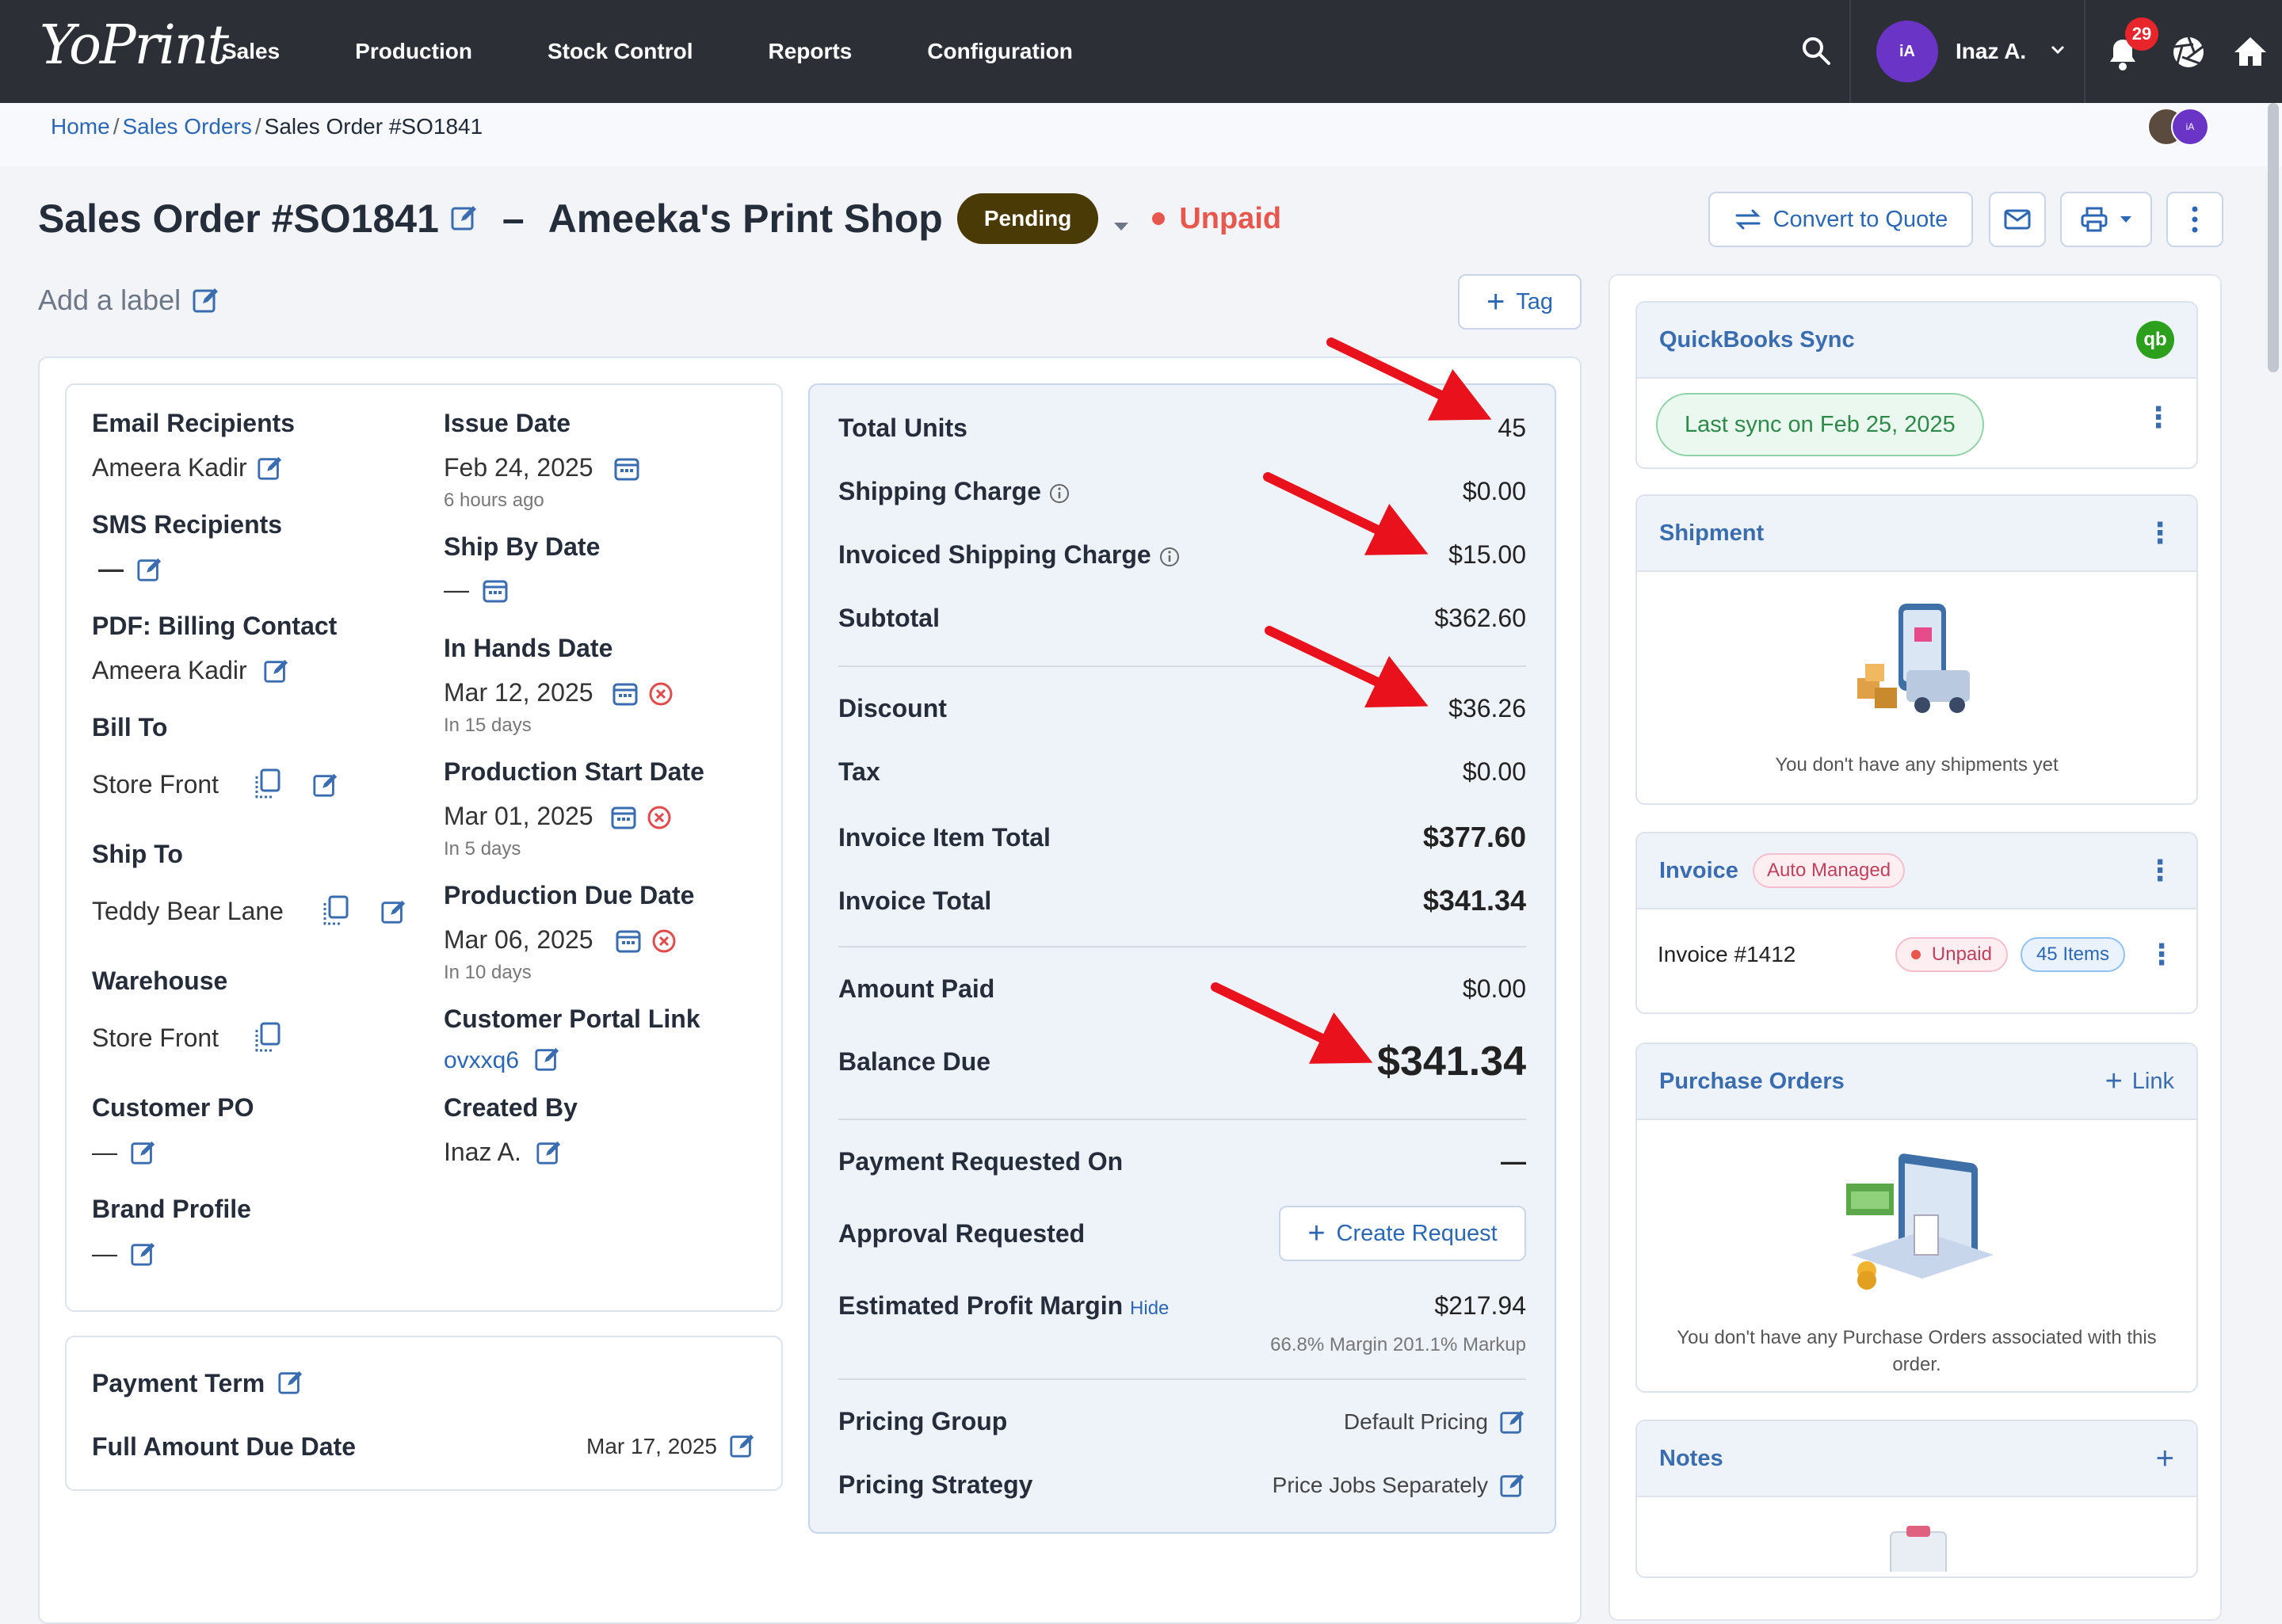 This screenshot has width=2282, height=1624. I want to click on add-note-icon: +, so click(2165, 1458).